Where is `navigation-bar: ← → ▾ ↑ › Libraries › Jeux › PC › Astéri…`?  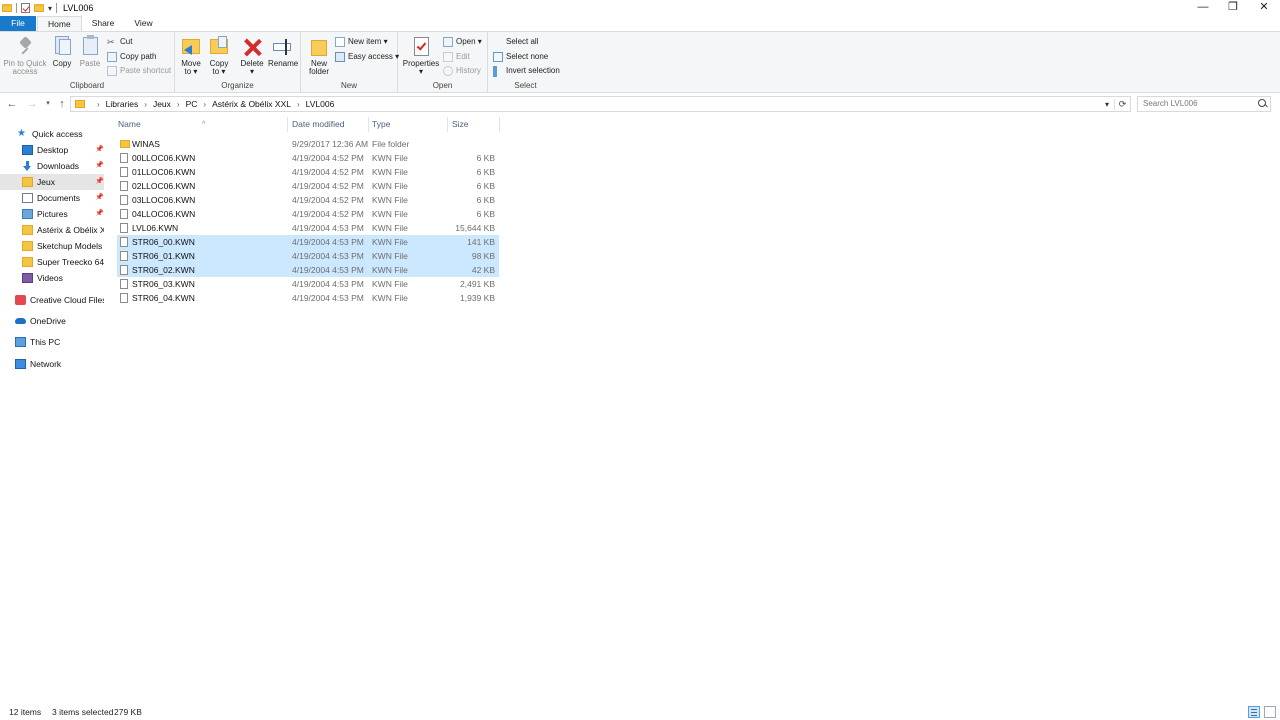
navigation-bar: ← → ▾ ↑ › Libraries › Jeux › PC › Astéri… is located at coordinates (640, 104).